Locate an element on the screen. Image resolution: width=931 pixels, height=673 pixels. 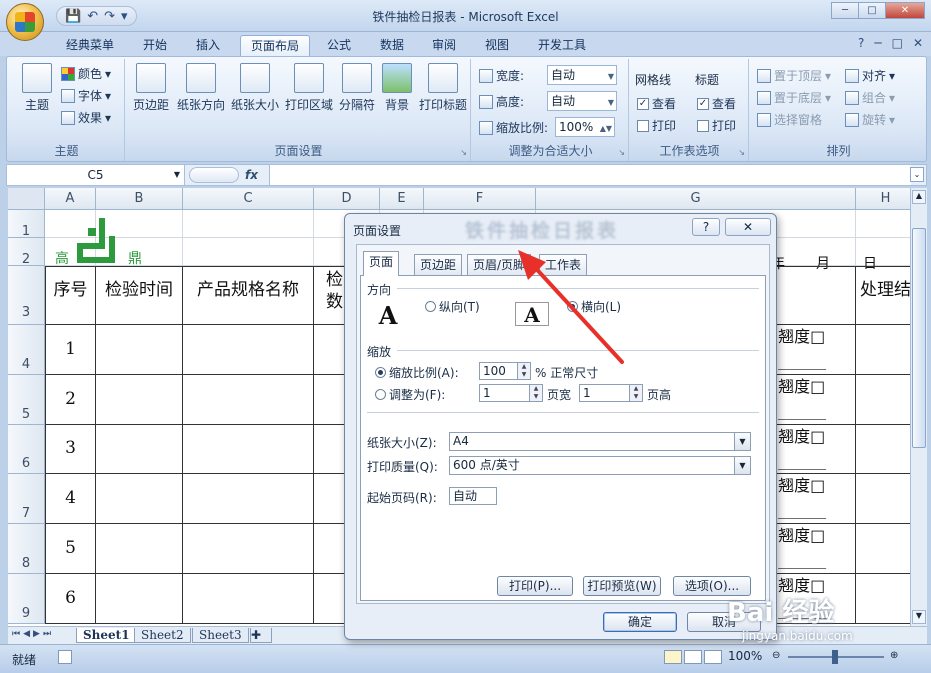
headings-view-checkbox: ✓ 查看 is located at coordinates (716, 103).